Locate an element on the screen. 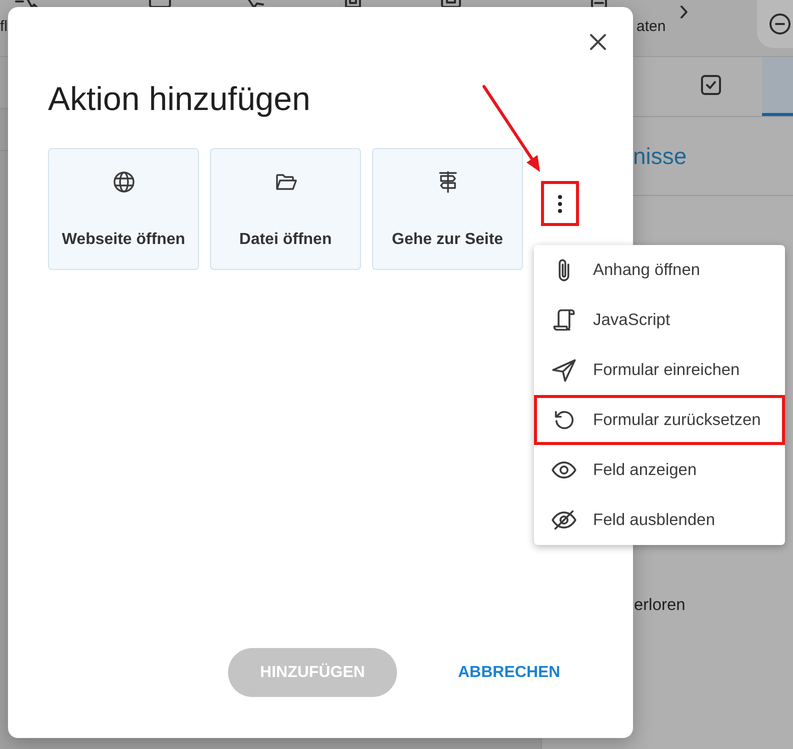 The height and width of the screenshot is (749, 793). globe-icon is located at coordinates (124, 182).